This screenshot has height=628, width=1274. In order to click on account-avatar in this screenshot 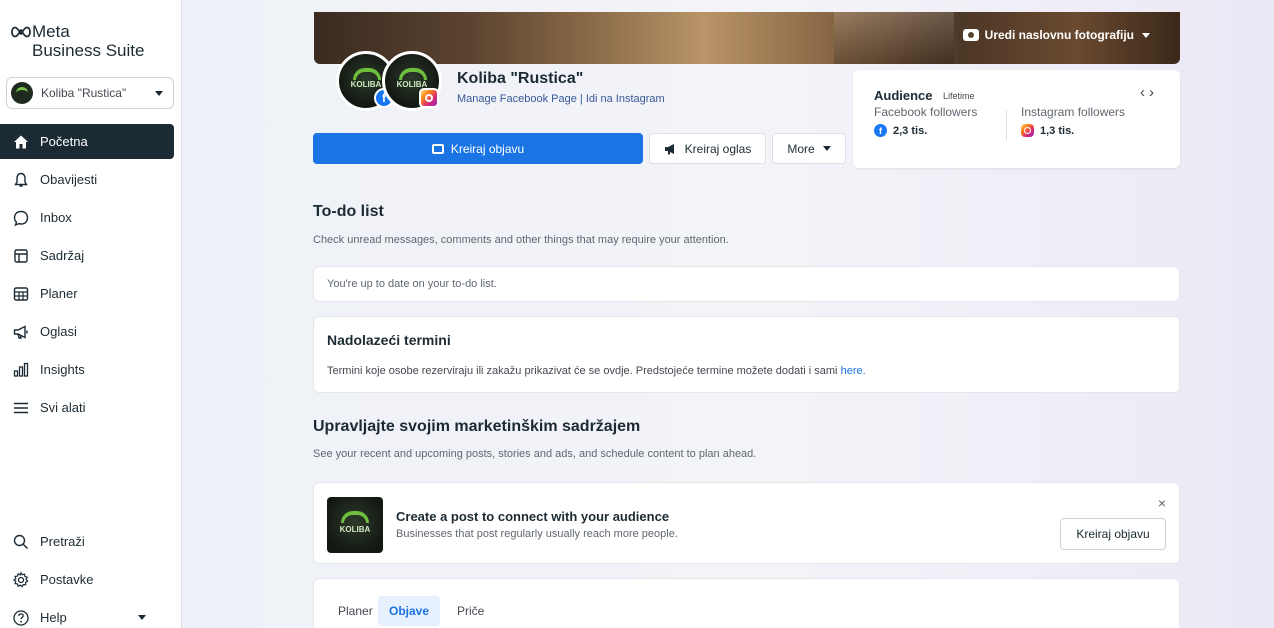, I will do `click(22, 93)`.